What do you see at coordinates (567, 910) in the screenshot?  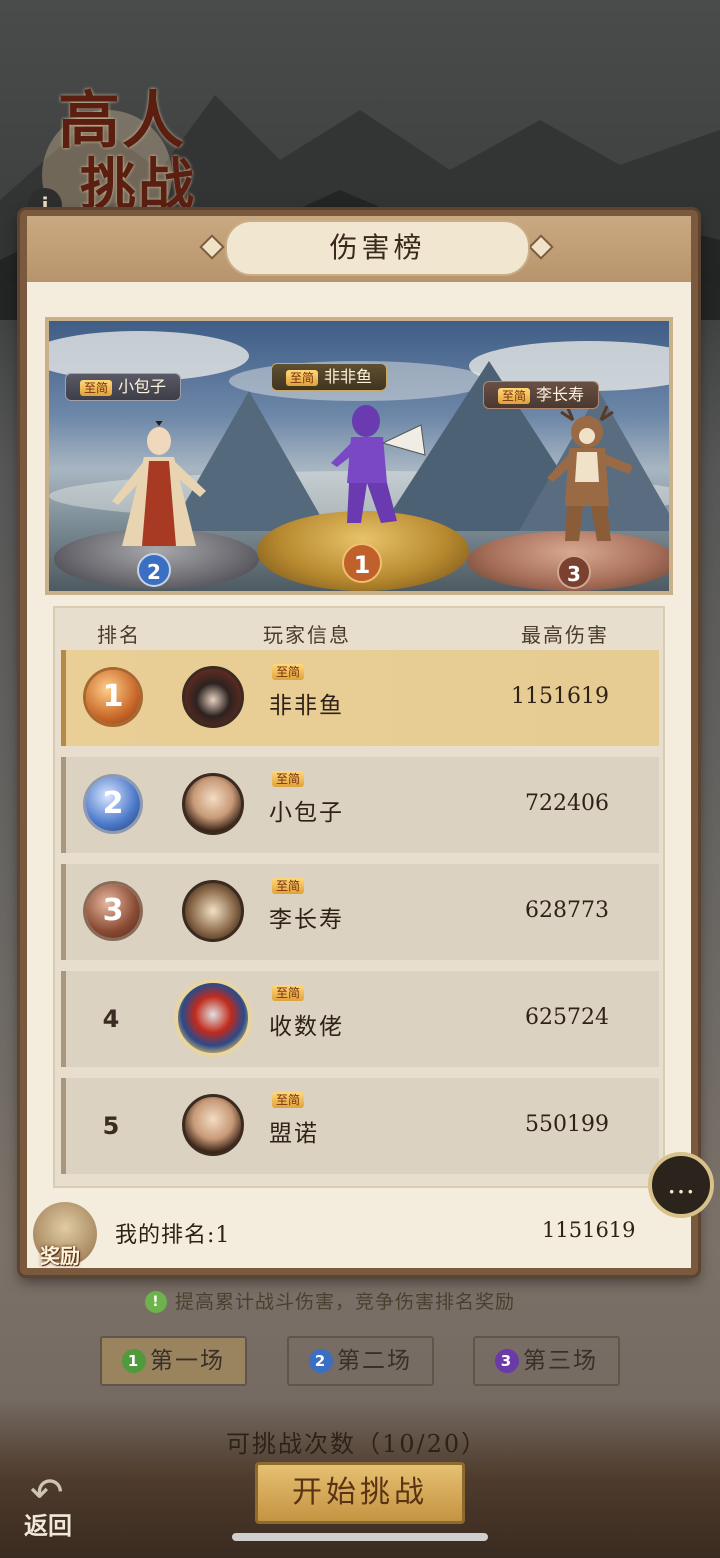 I see `player-damage: 628773` at bounding box center [567, 910].